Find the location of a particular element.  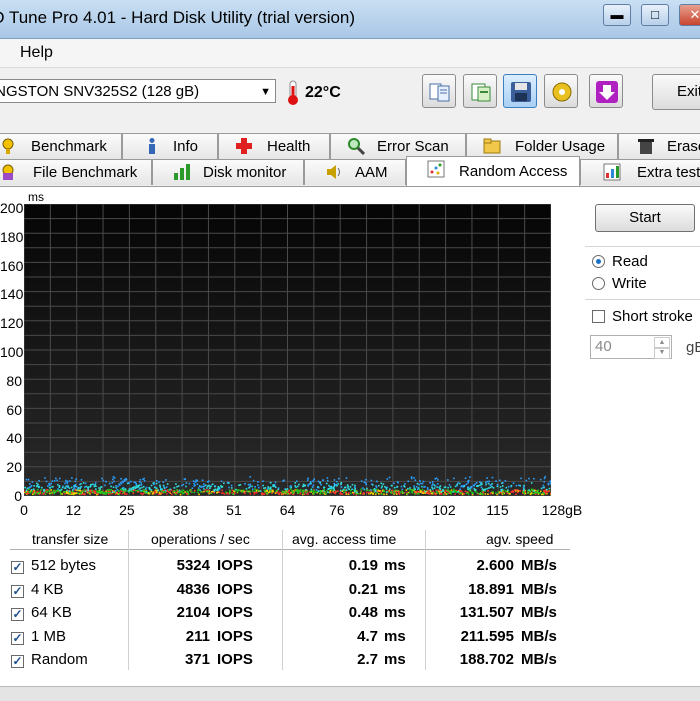

x-tick-label: 0 is located at coordinates (24, 510).